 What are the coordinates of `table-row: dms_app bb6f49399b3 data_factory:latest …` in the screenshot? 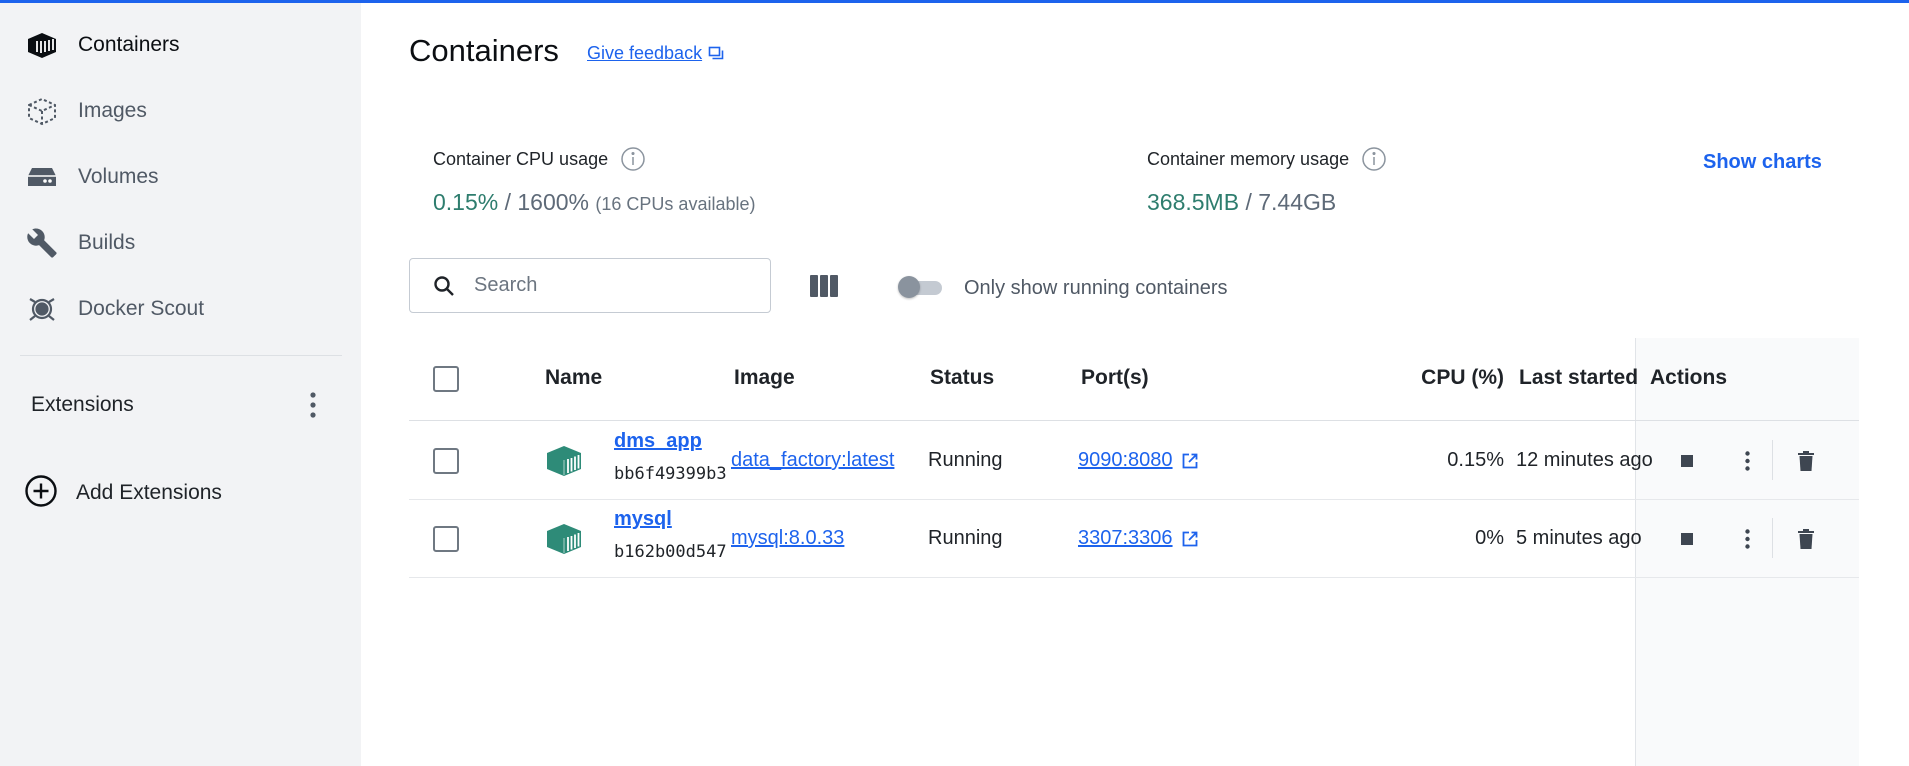 It's located at (1134, 461).